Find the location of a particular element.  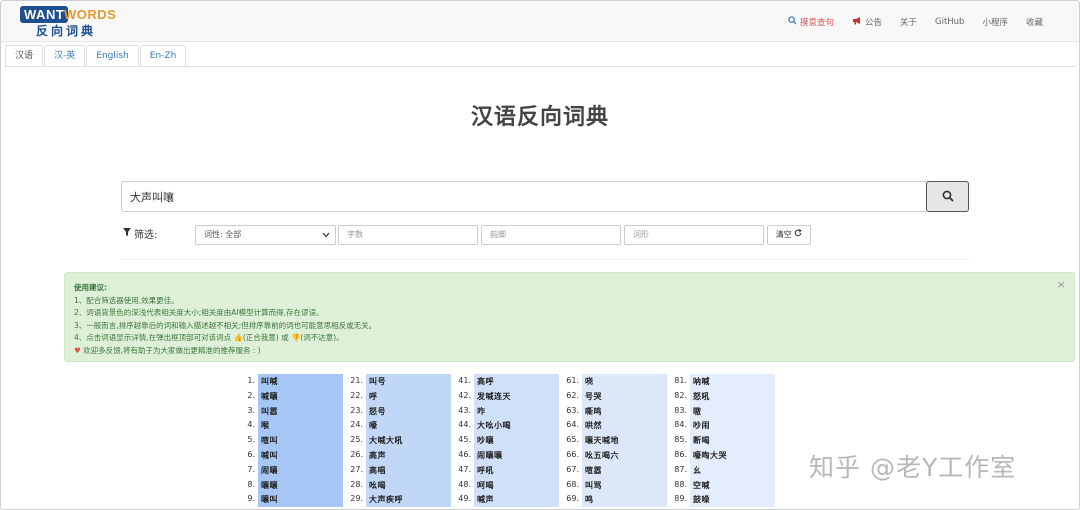

nav-item-about: 关于 is located at coordinates (908, 22).